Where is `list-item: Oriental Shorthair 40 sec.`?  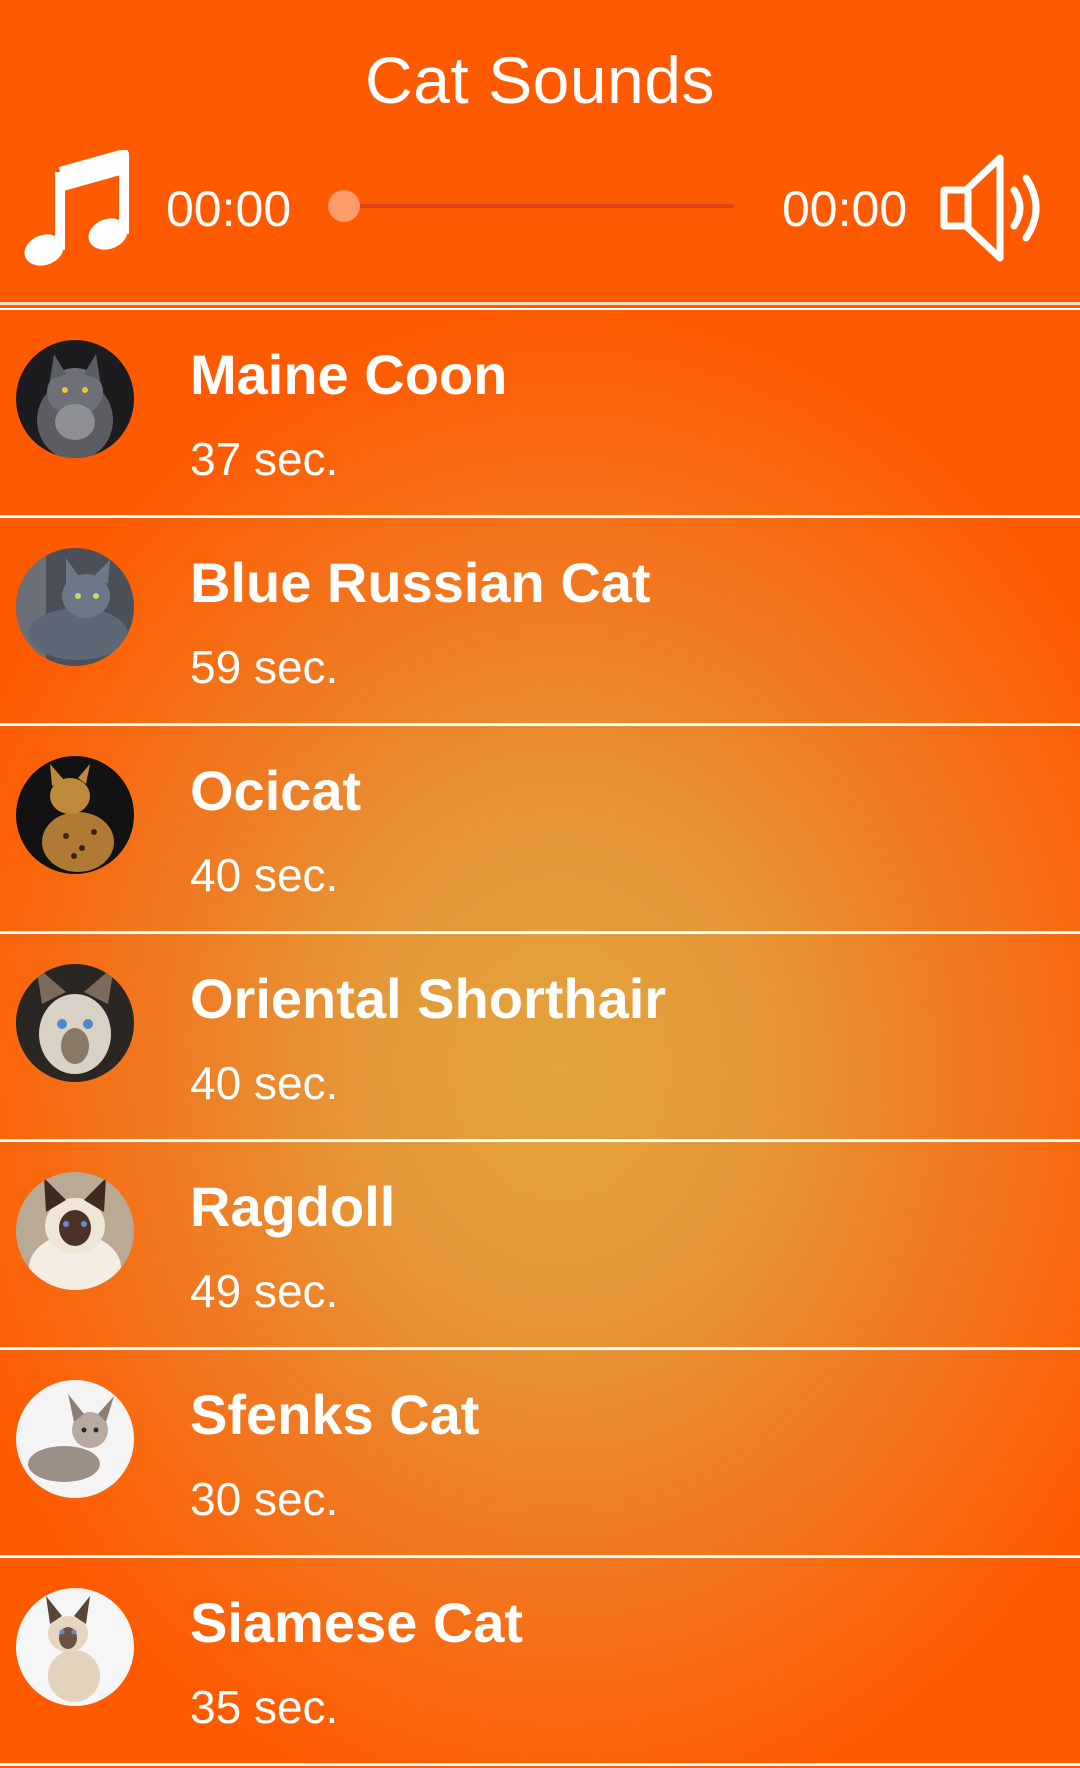
list-item: Oriental Shorthair 40 sec. is located at coordinates (540, 1038).